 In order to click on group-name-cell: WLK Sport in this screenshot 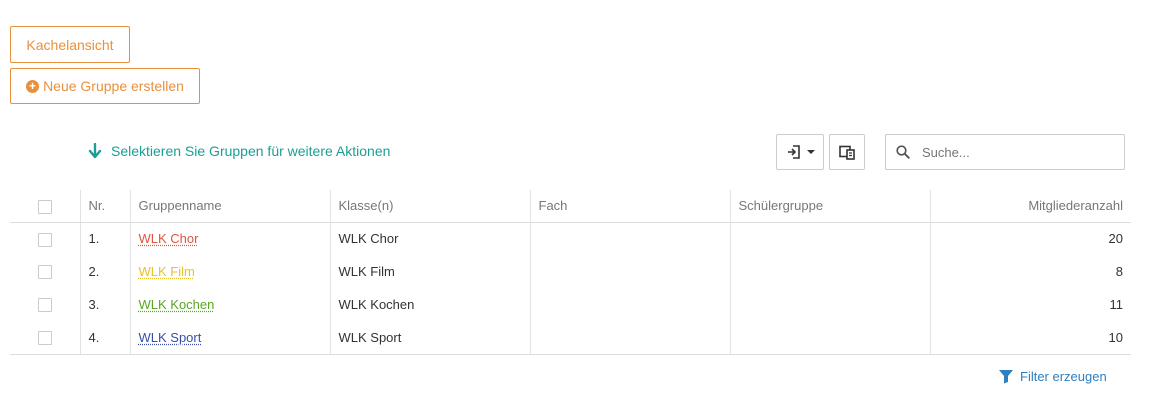, I will do `click(229, 338)`.